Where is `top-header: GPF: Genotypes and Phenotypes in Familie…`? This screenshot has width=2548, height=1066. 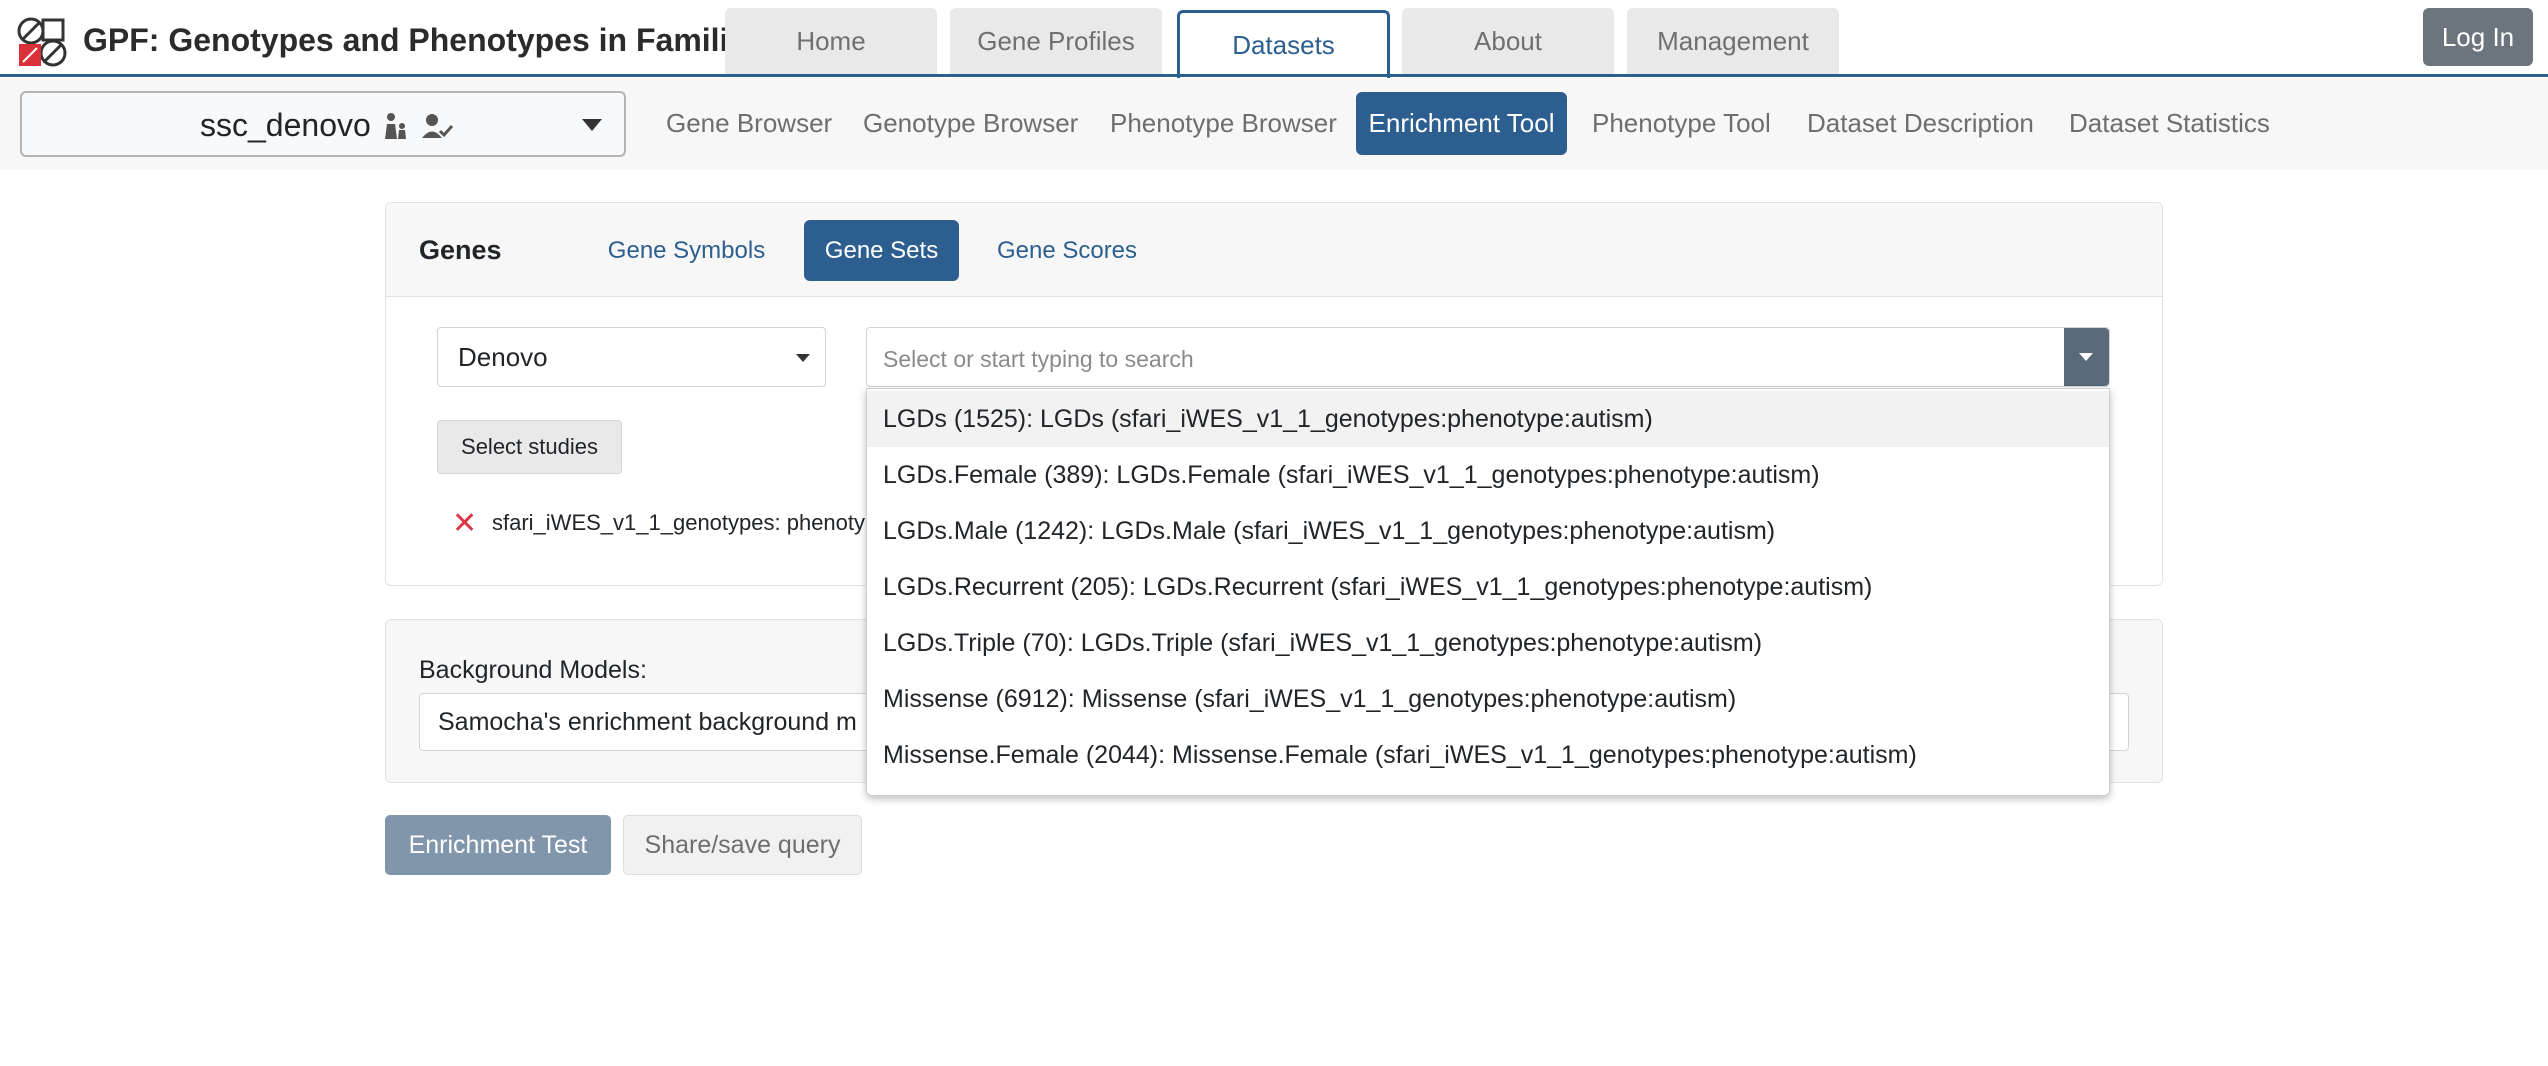 top-header: GPF: Genotypes and Phenotypes in Familie… is located at coordinates (1274, 39).